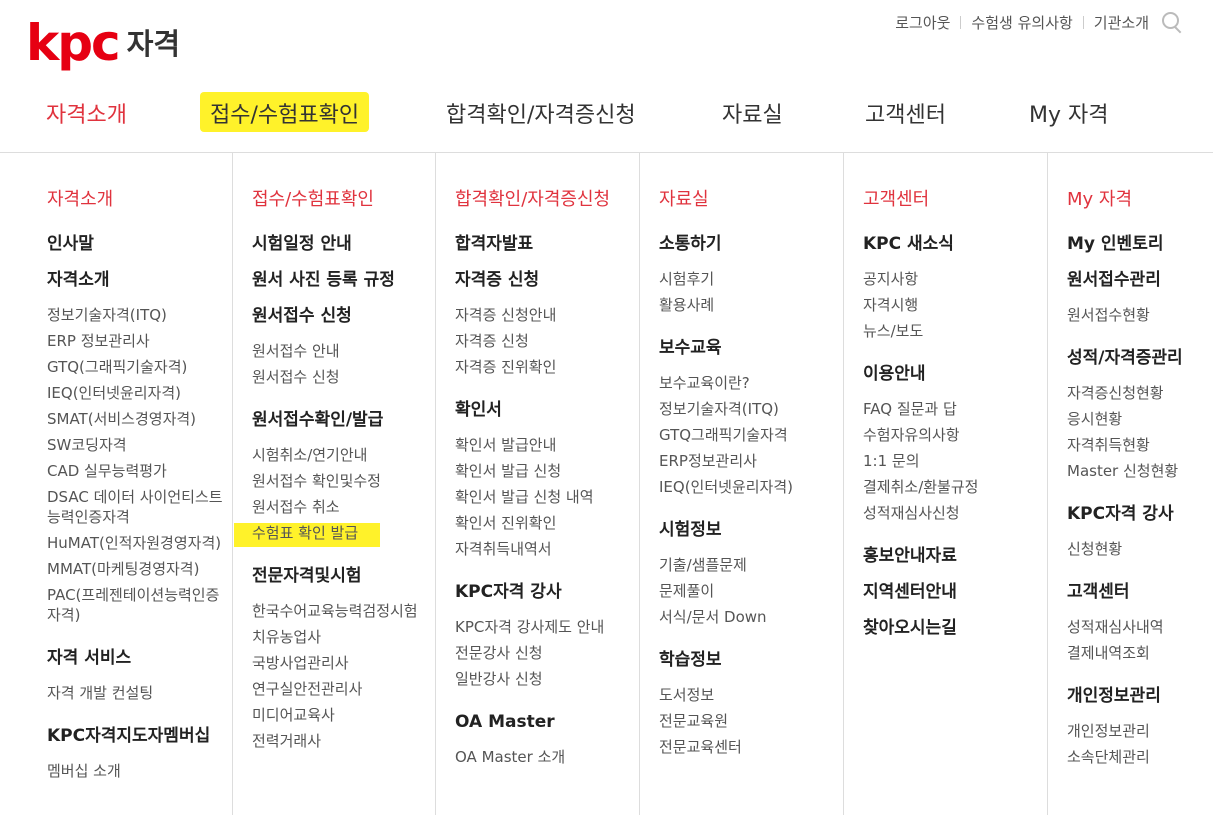  What do you see at coordinates (749, 435) in the screenshot?
I see `menu-sub-link: GTQ그래픽기술자격` at bounding box center [749, 435].